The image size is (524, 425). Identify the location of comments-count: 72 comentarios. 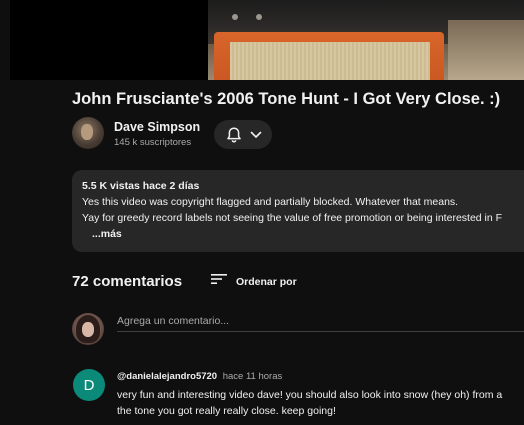
(127, 281).